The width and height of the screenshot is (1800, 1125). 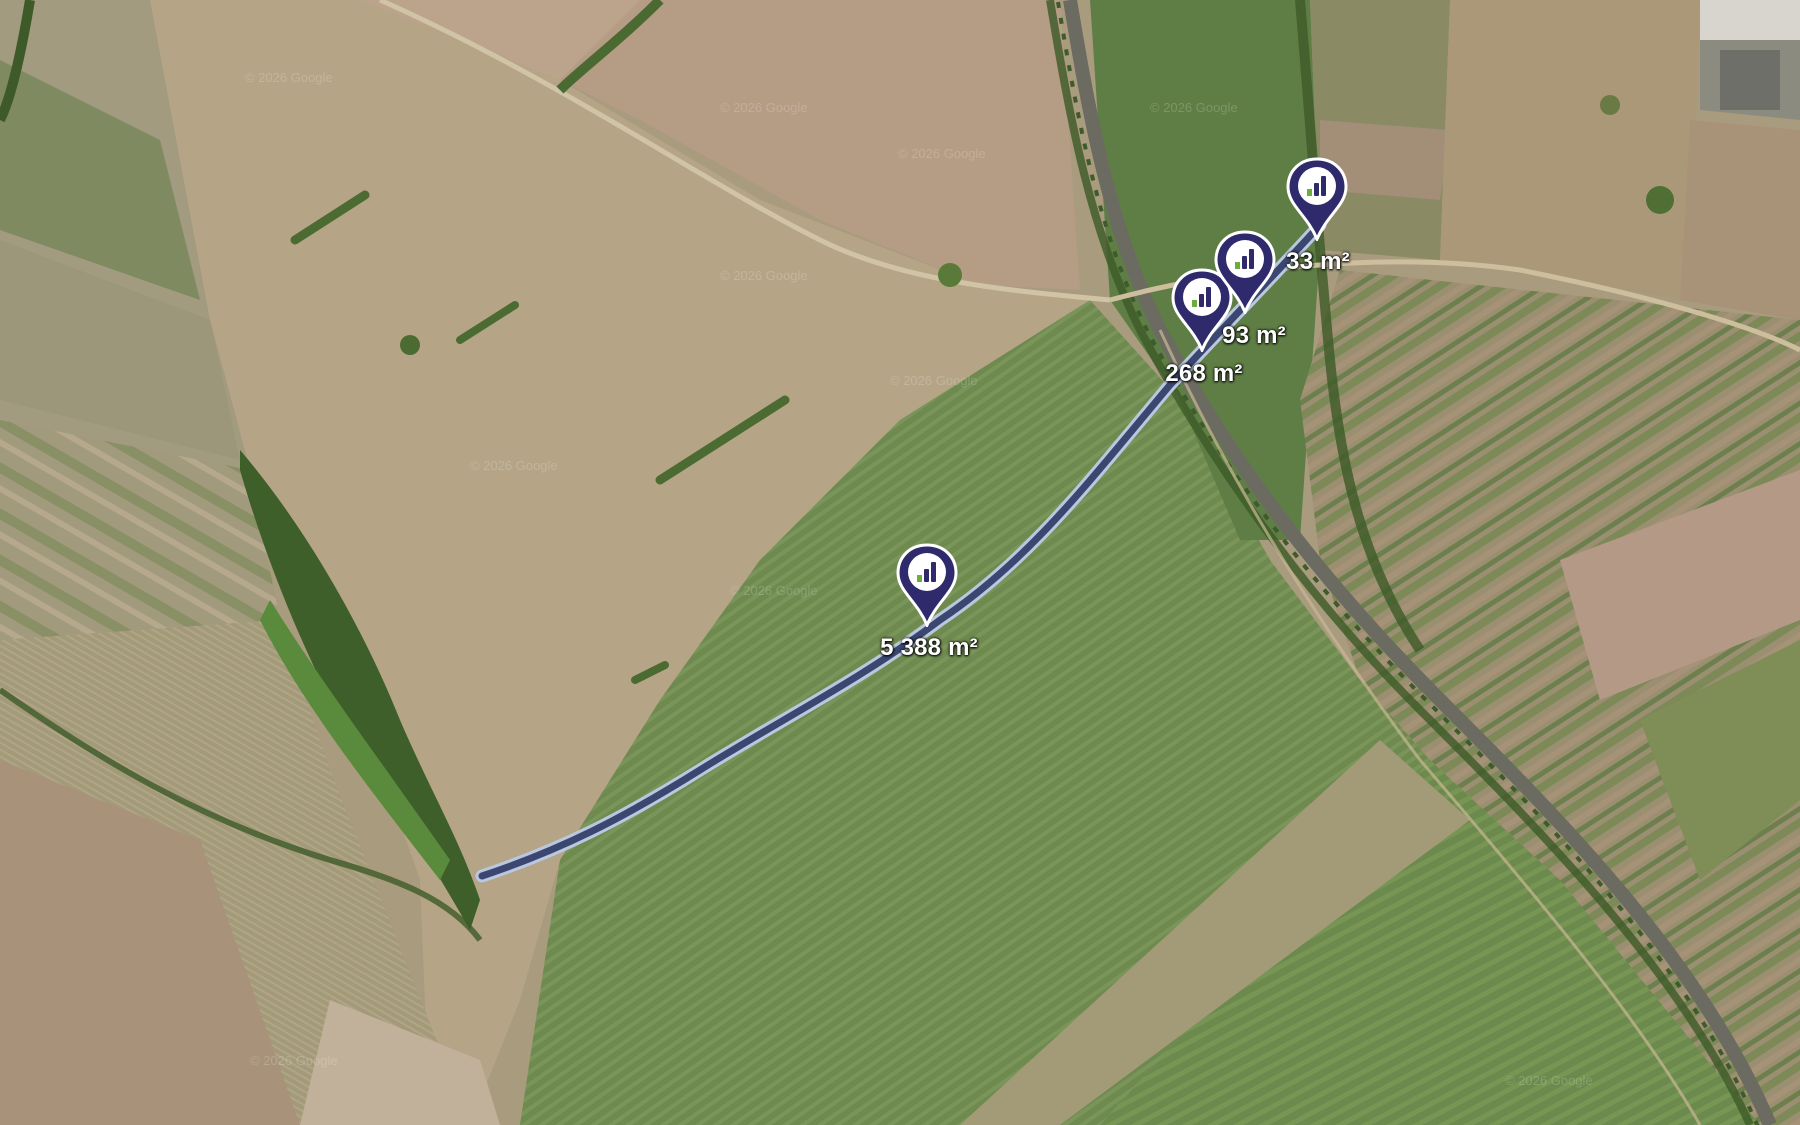 I want to click on parcel-area-label: 33 m², so click(x=1318, y=261).